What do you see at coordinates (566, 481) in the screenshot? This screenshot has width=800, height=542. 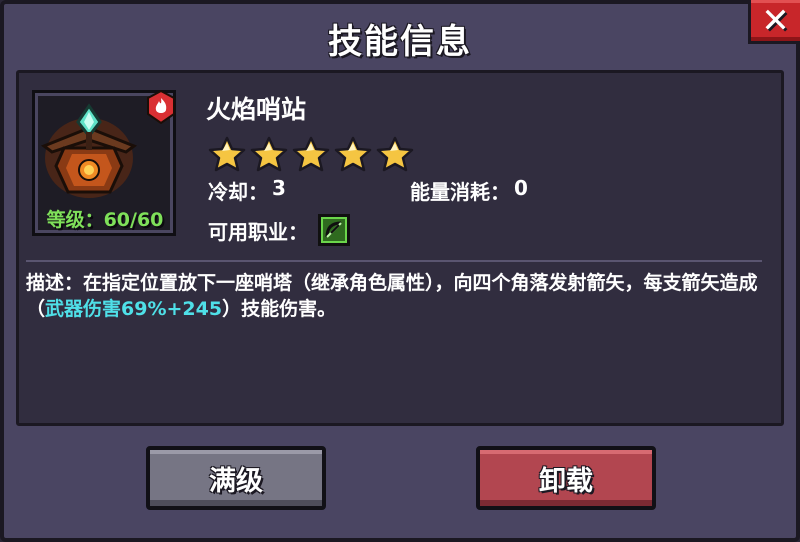 I see `unload-label: 卸载` at bounding box center [566, 481].